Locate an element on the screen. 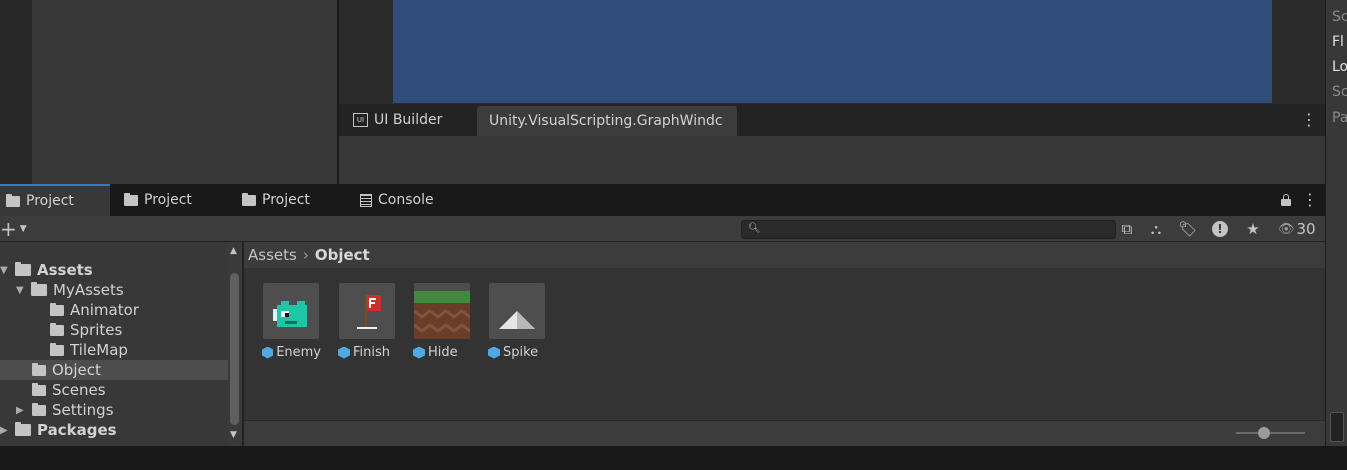  inspector-label: Pa is located at coordinates (1339, 118).